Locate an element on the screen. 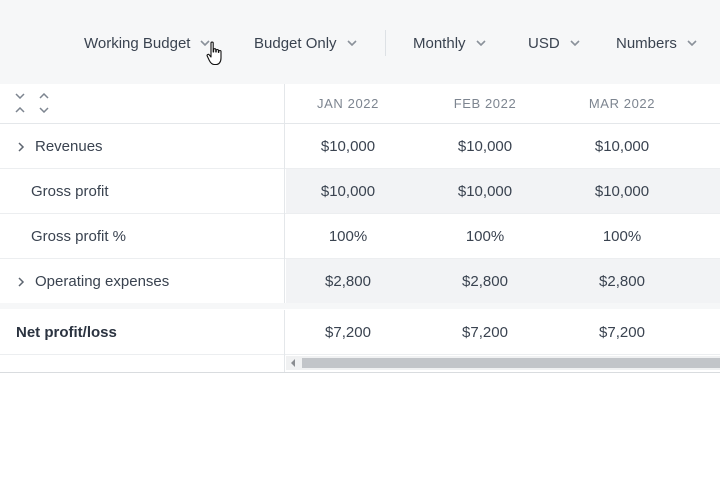 This screenshot has width=720, height=504. toolbar-divider is located at coordinates (385, 43).